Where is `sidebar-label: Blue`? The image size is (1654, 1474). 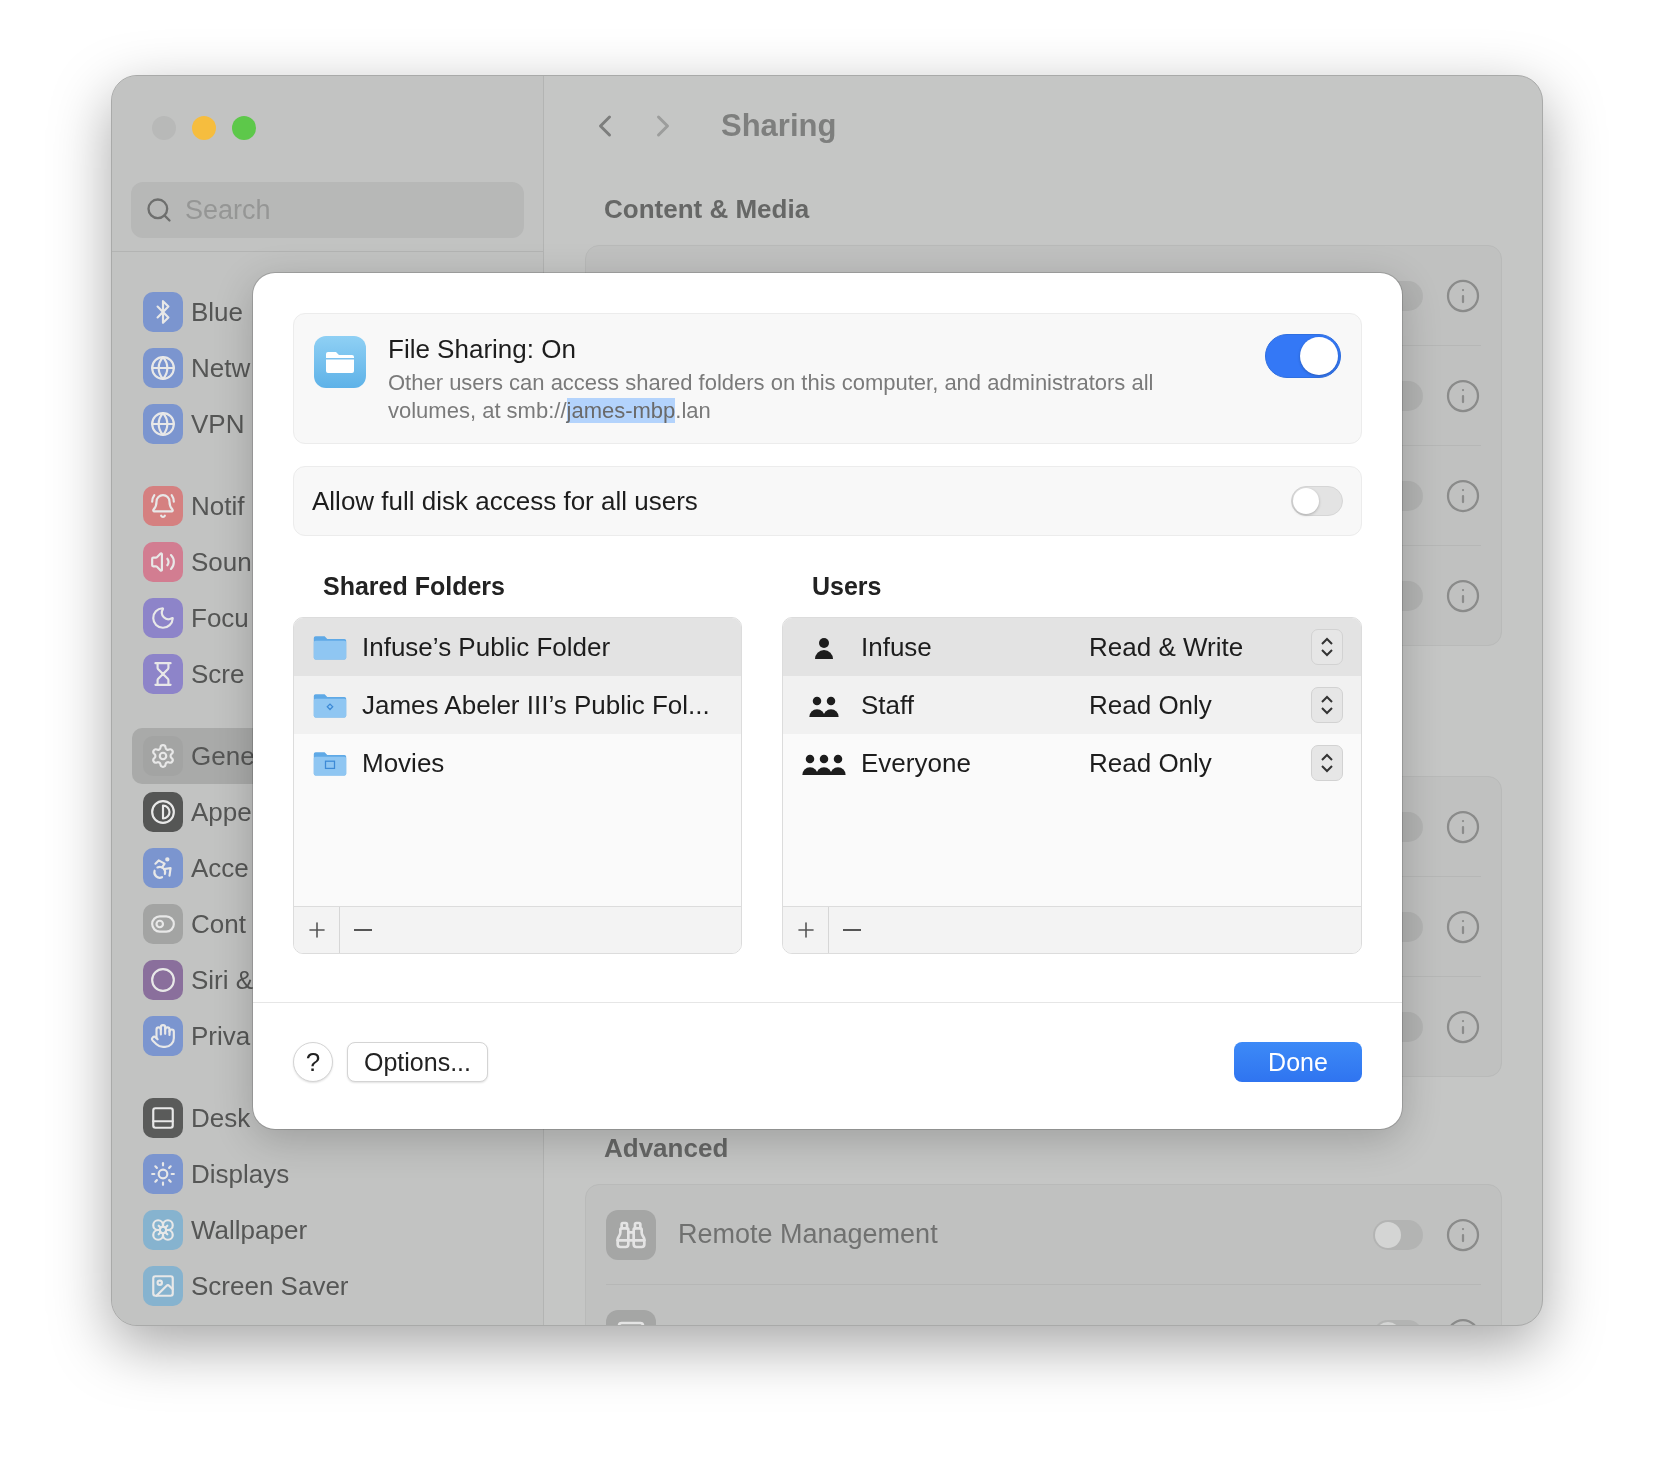
sidebar-label: Blue is located at coordinates (217, 312).